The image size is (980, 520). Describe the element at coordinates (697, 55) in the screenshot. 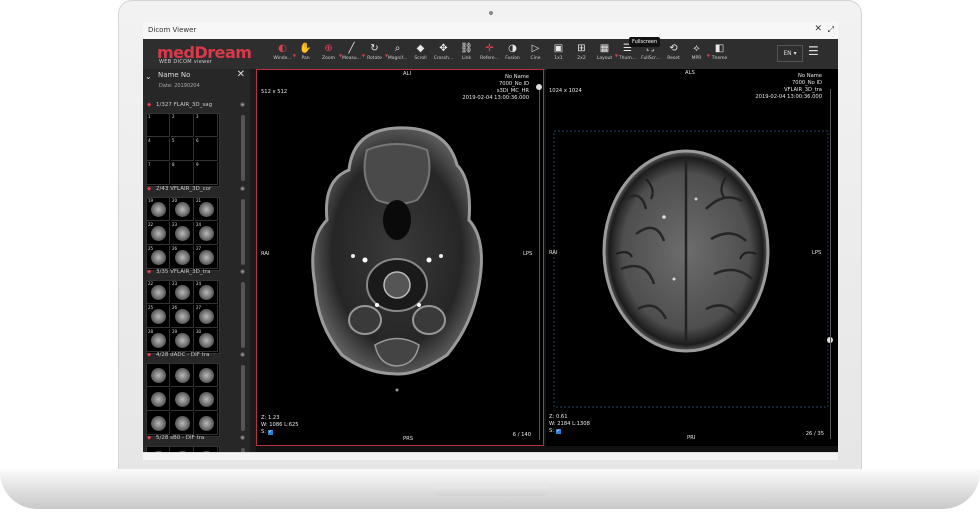

I see `tool-mpr-button: ⟡ MPR ▼` at that location.